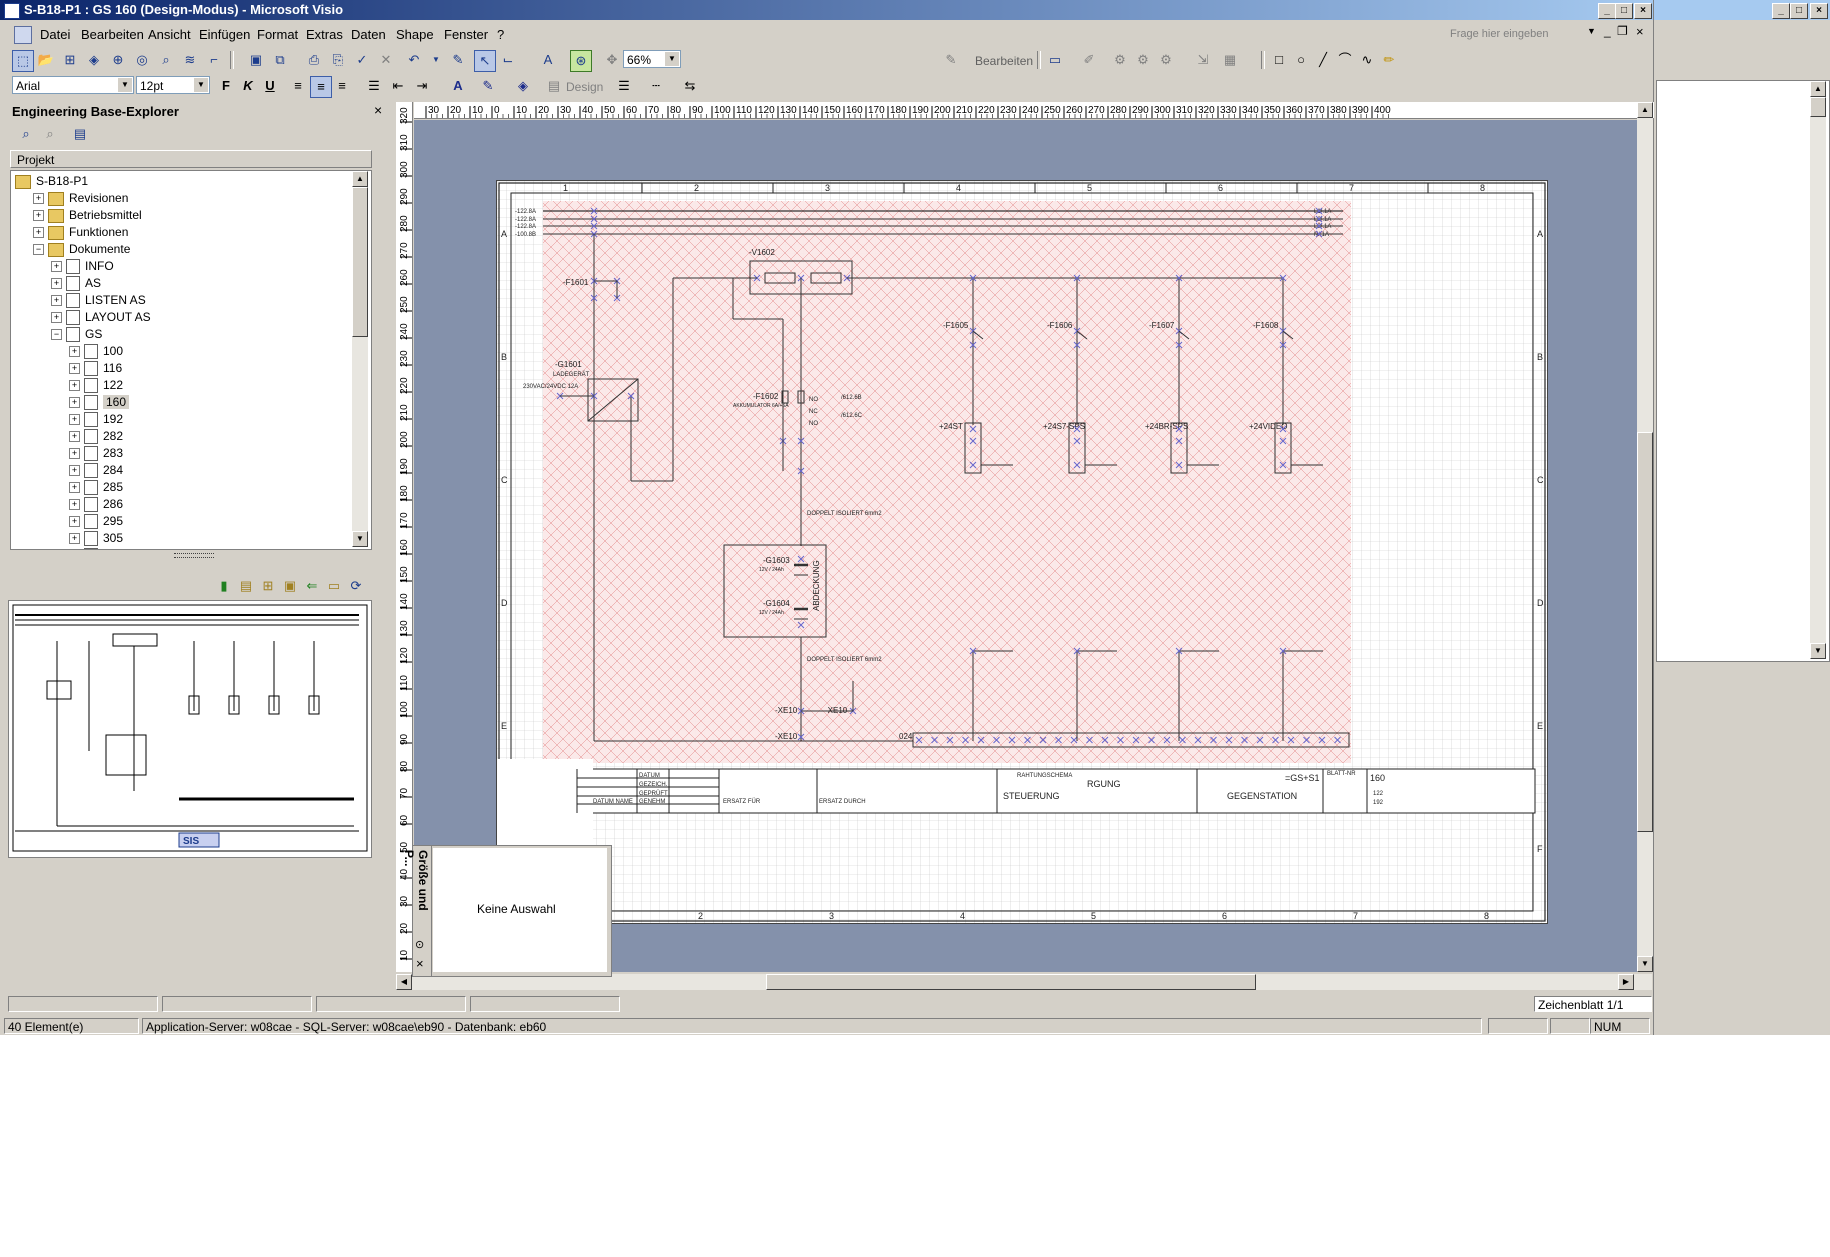  What do you see at coordinates (466, 34) in the screenshot?
I see `menu-fenster: Fenster` at bounding box center [466, 34].